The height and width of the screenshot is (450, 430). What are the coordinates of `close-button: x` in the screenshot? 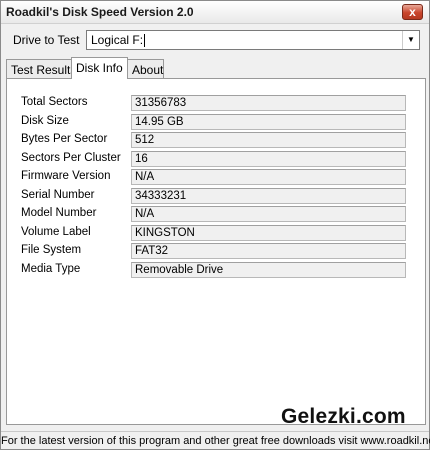 It's located at (412, 12).